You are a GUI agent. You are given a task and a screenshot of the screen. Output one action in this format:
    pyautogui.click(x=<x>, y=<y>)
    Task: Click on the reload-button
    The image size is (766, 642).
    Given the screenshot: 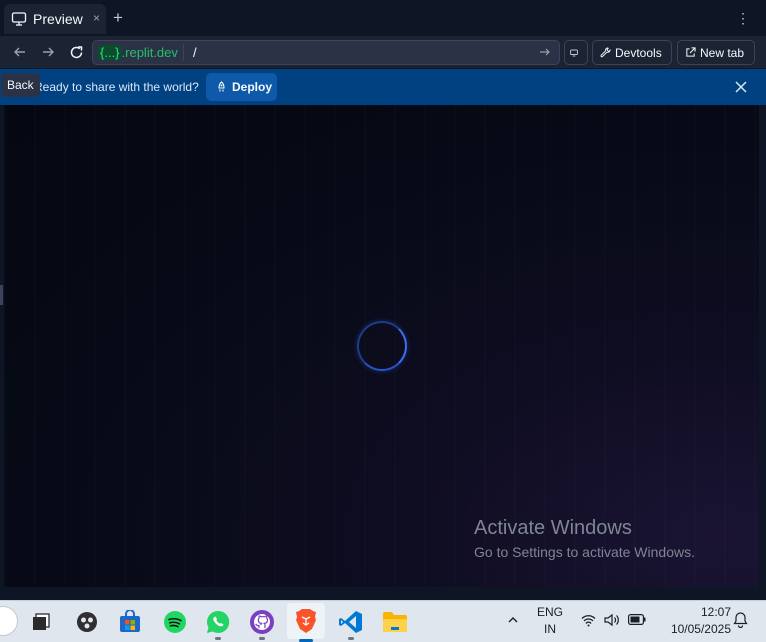 What is the action you would take?
    pyautogui.click(x=76, y=52)
    